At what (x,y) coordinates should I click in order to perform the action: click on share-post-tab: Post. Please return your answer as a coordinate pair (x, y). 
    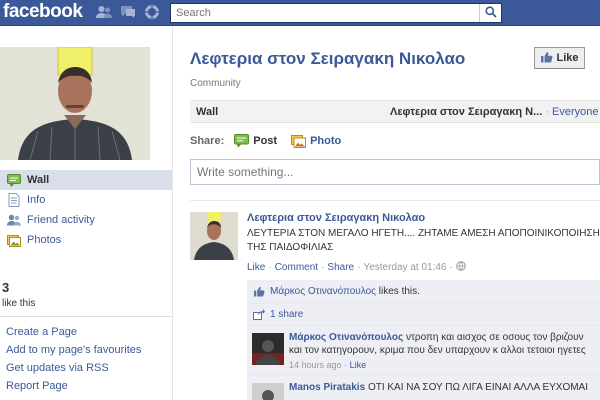
    Looking at the image, I should click on (255, 141).